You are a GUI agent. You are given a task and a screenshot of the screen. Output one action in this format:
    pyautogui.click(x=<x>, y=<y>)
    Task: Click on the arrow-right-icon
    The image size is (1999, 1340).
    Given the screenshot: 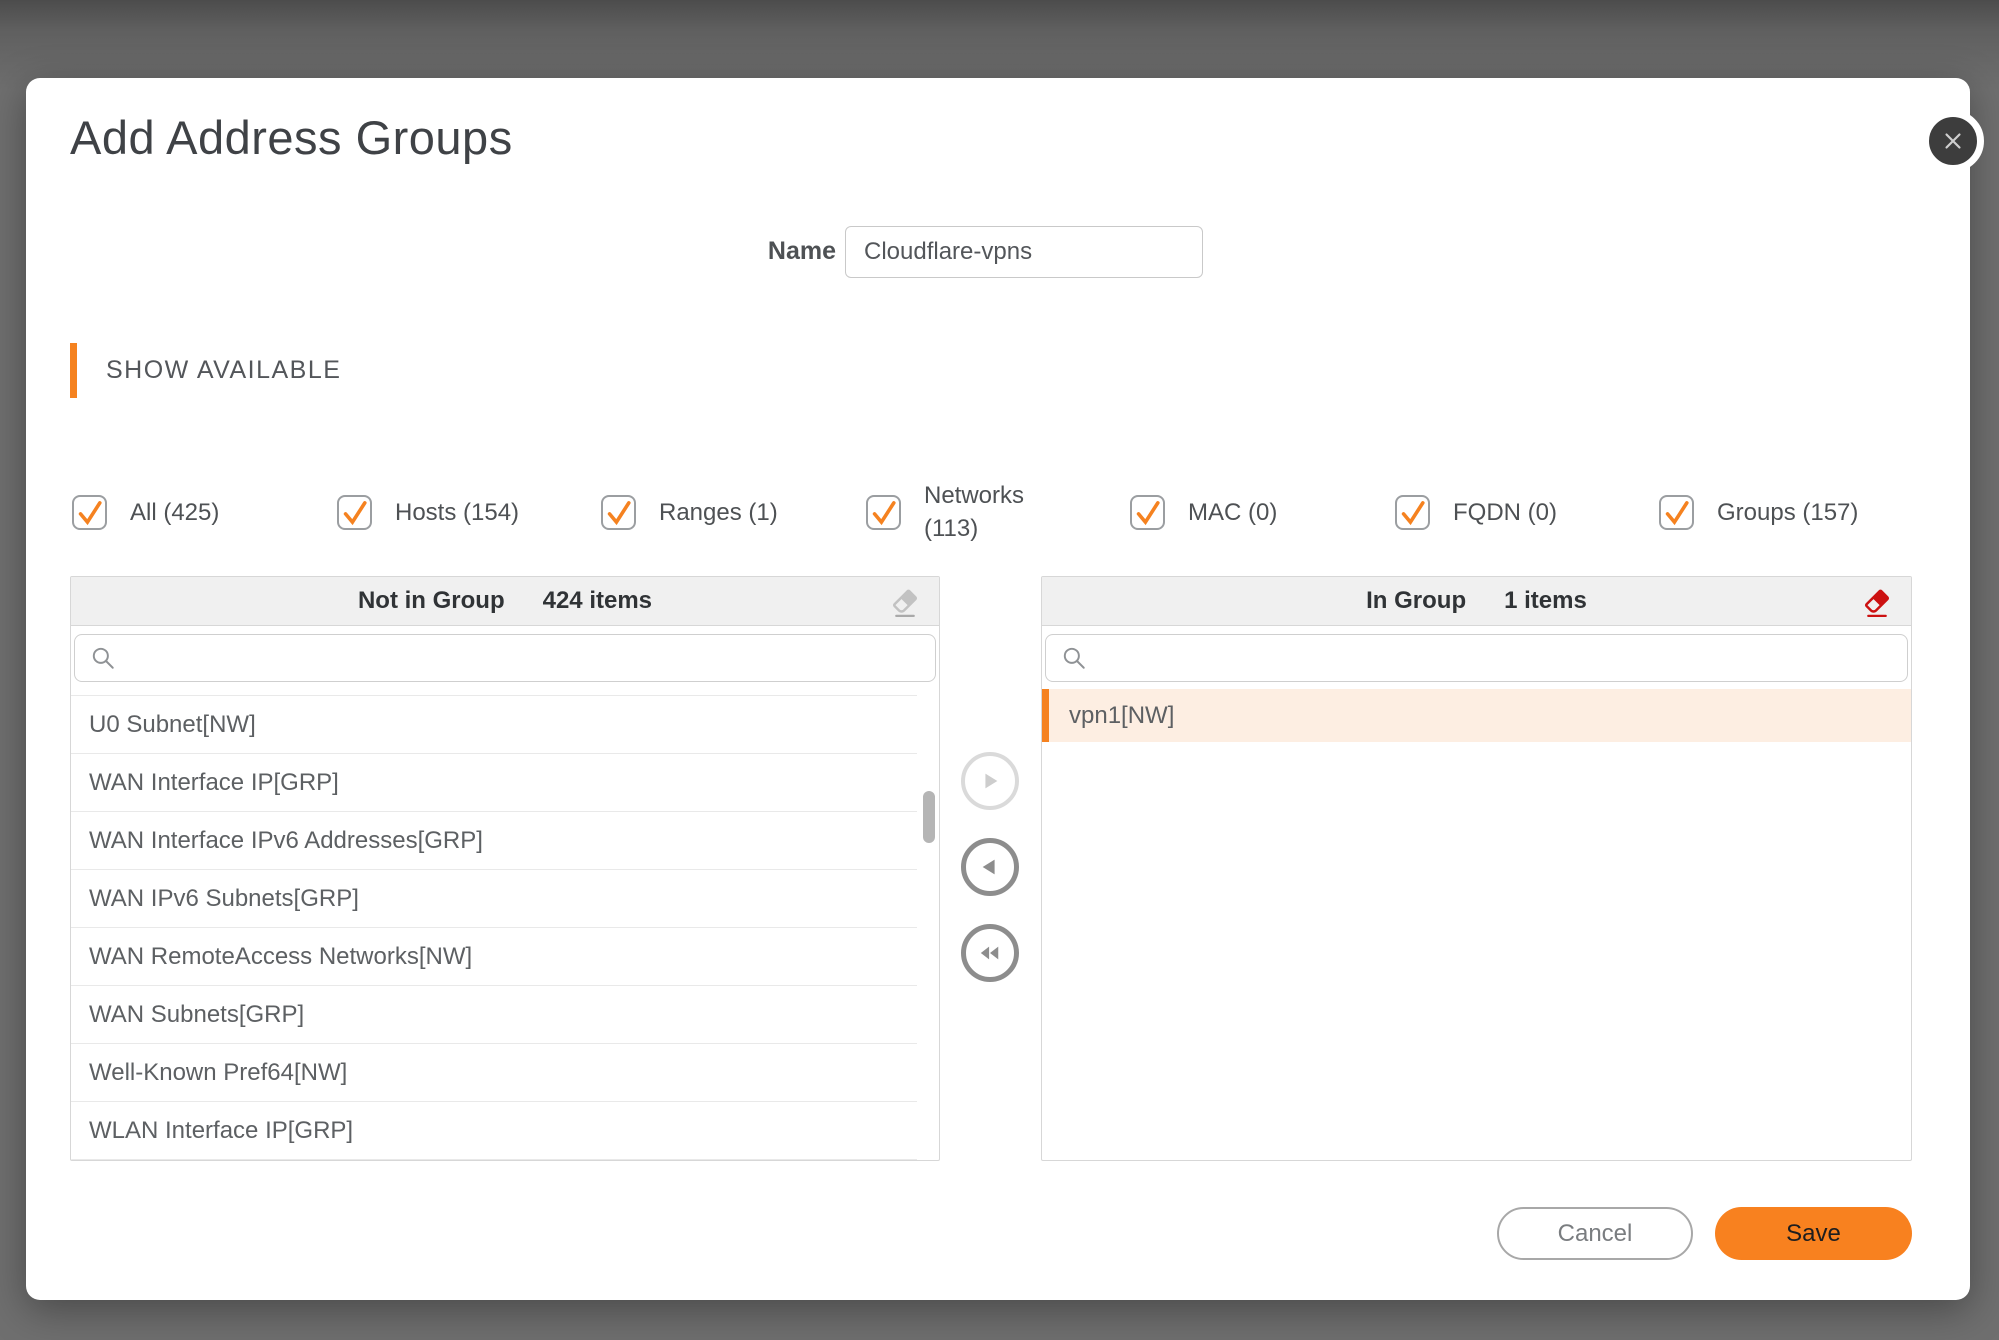 What is the action you would take?
    pyautogui.click(x=991, y=781)
    